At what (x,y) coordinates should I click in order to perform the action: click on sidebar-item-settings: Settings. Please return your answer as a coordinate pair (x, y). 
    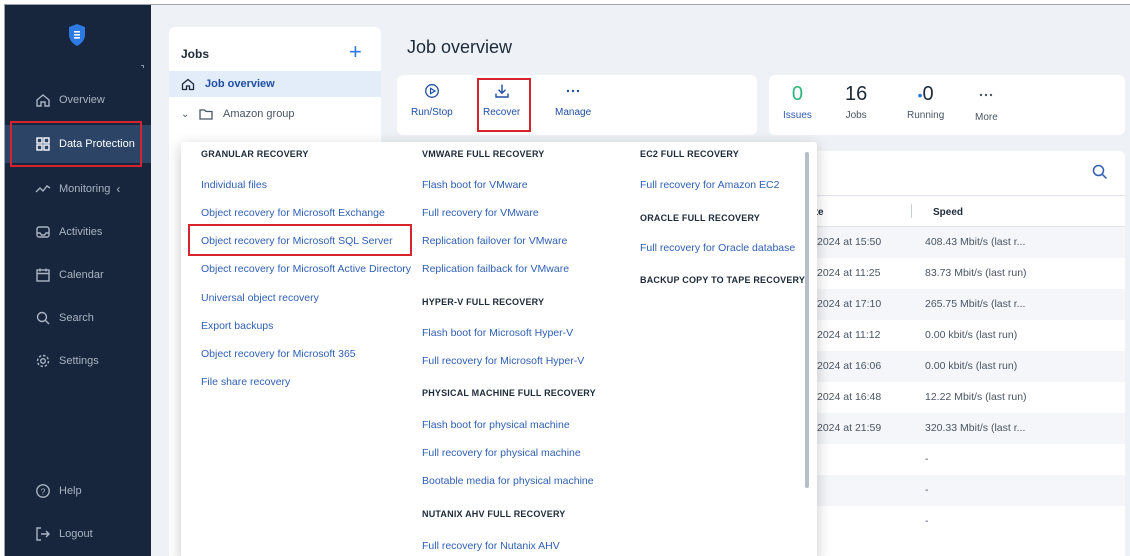
    Looking at the image, I should click on (78, 361).